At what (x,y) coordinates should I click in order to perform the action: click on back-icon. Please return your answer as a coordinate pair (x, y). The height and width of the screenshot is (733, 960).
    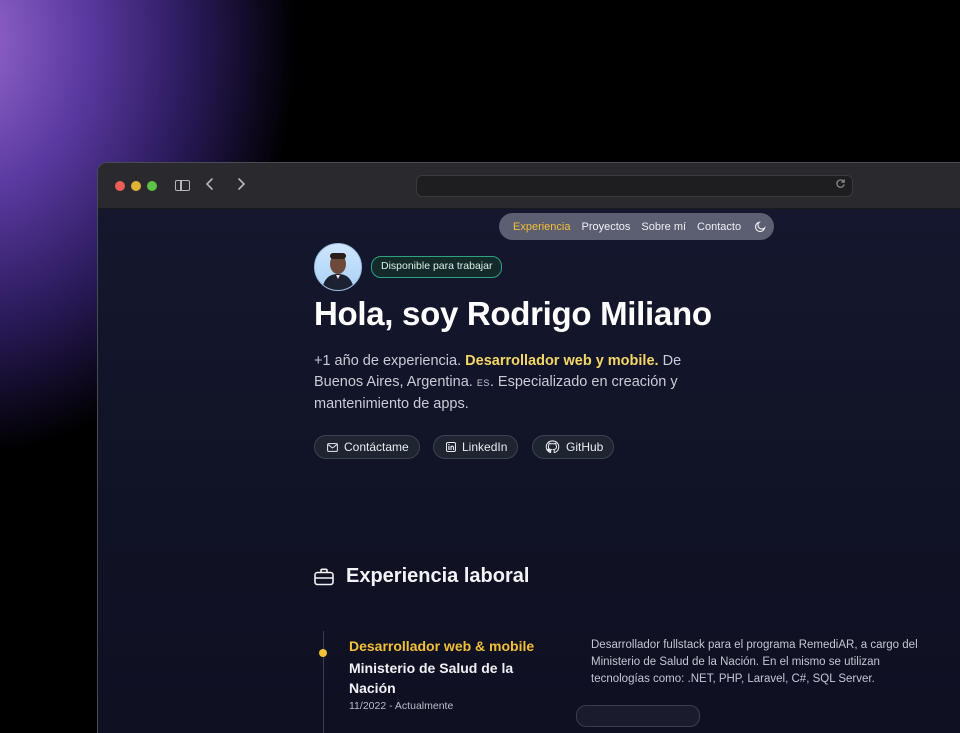
    Looking at the image, I should click on (210, 186).